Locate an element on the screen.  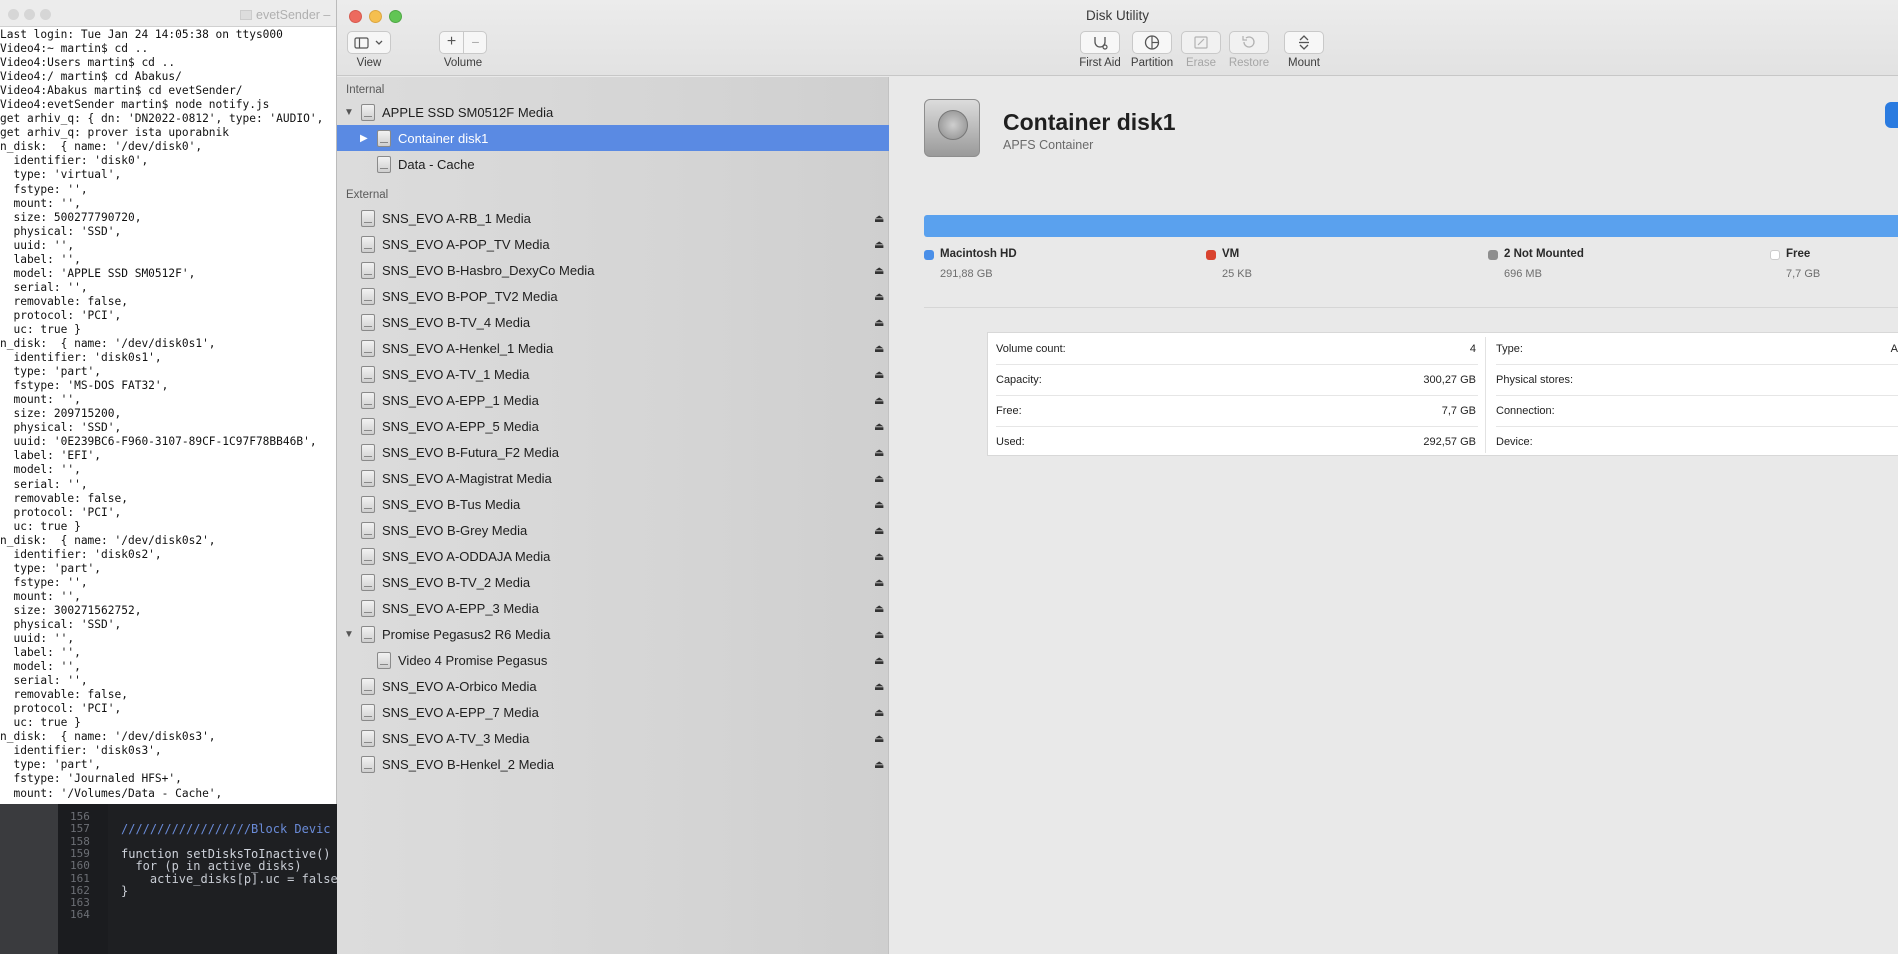
mount-button is located at coordinates (1304, 42).